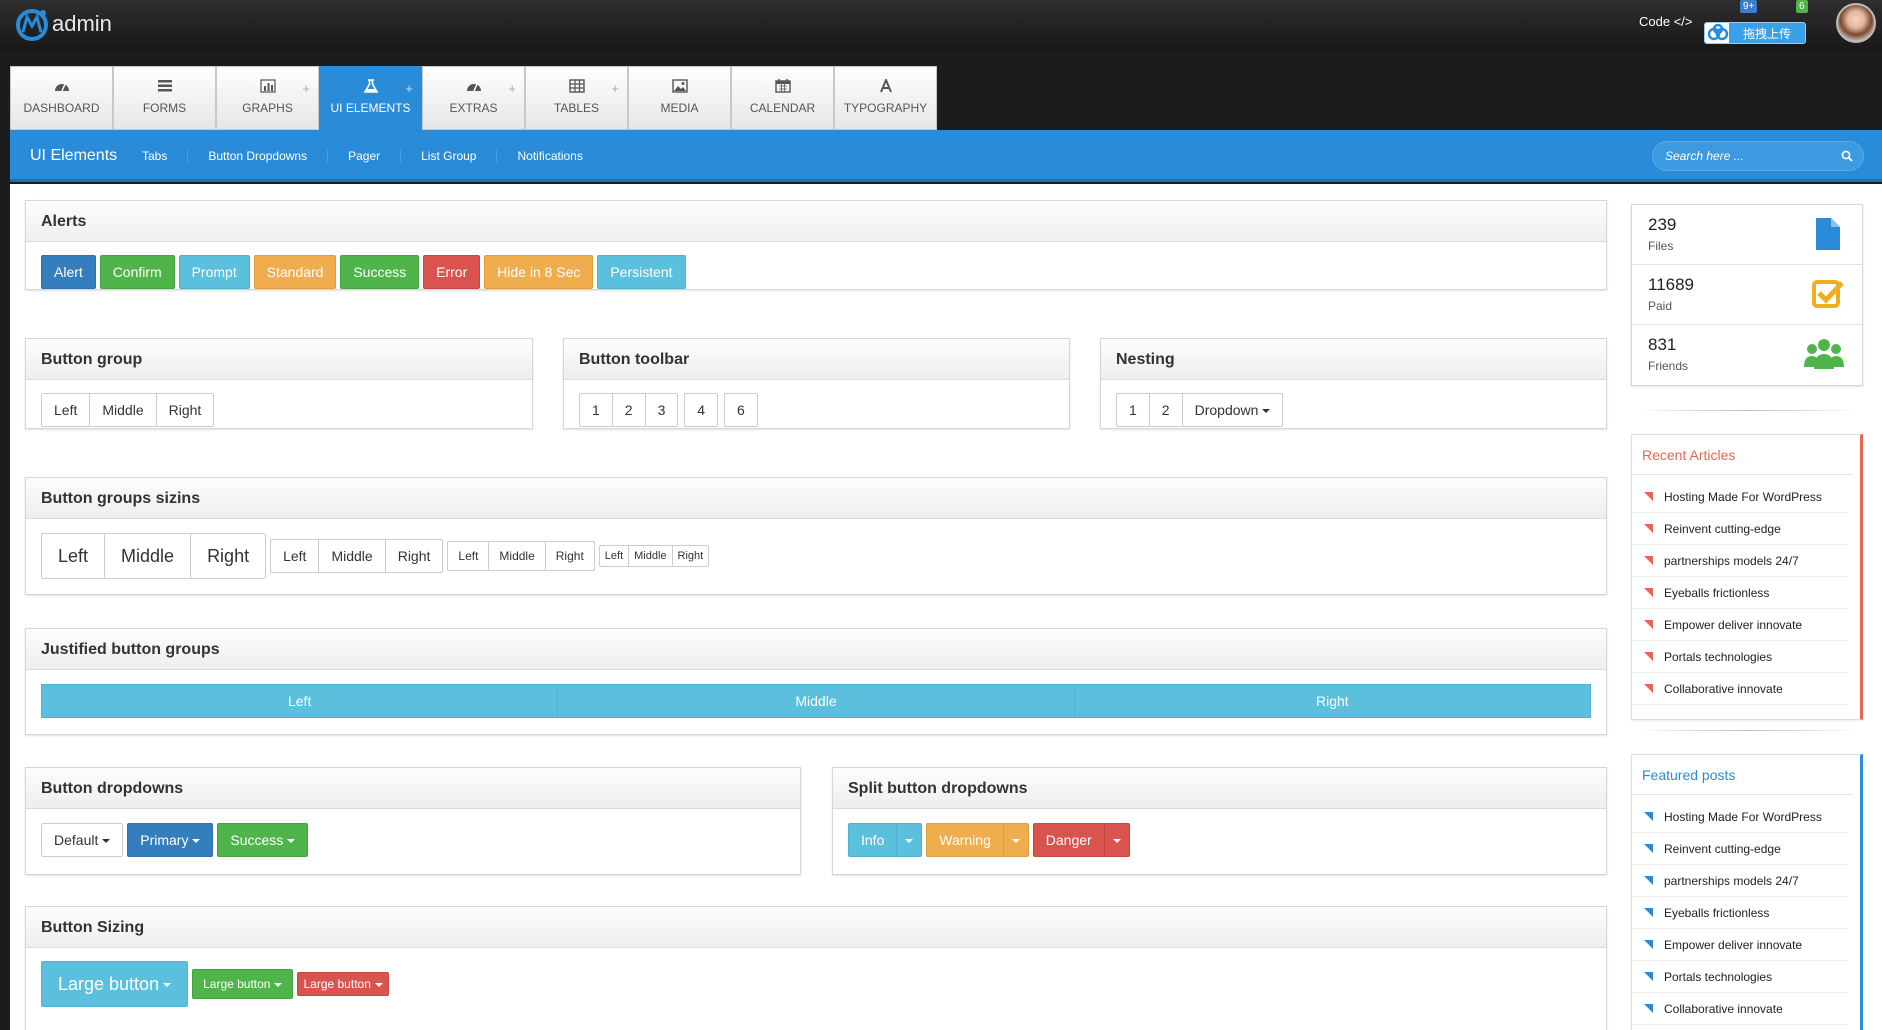  Describe the element at coordinates (1722, 849) in the screenshot. I see `post-title: Reinvent cutting-edge` at that location.